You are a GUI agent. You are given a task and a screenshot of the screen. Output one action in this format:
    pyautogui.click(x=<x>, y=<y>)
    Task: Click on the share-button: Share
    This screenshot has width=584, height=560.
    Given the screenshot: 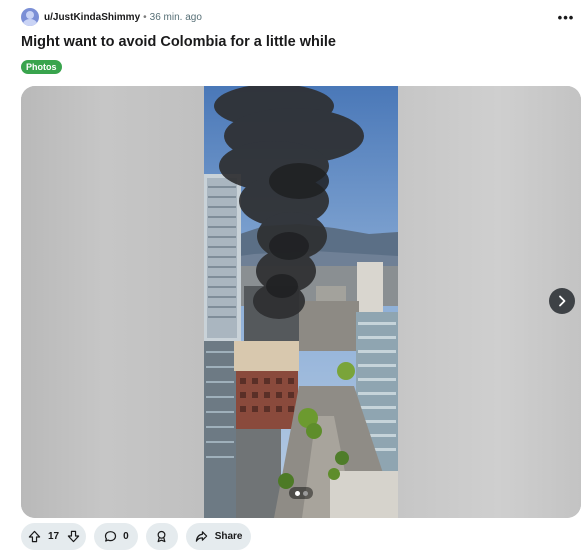 What is the action you would take?
    pyautogui.click(x=218, y=536)
    